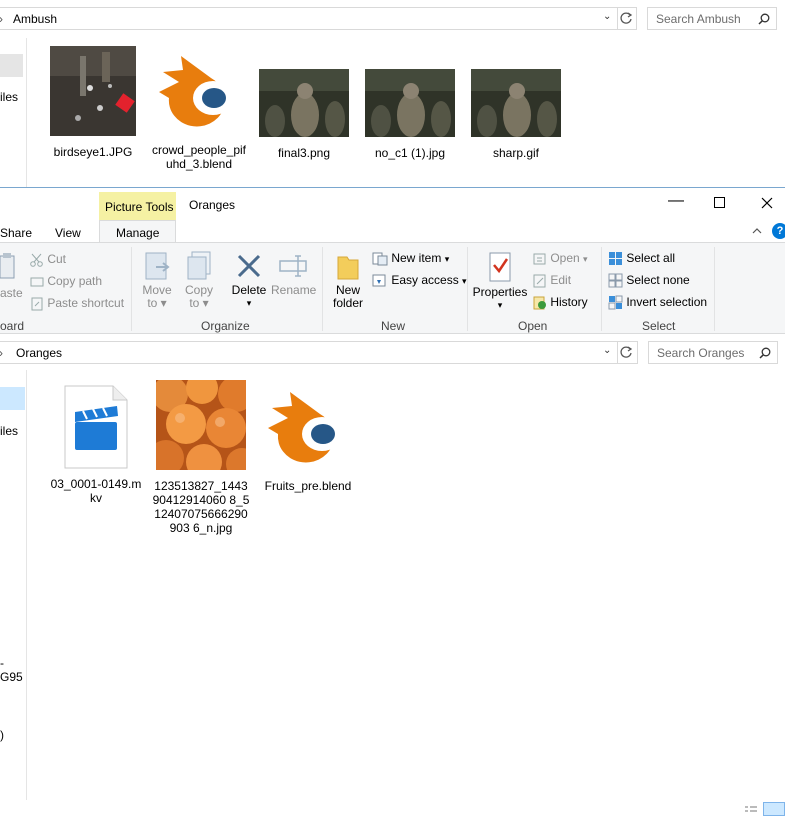 The image size is (785, 816). I want to click on file-item: crowd_people_pifuhd_3.blend, so click(199, 111).